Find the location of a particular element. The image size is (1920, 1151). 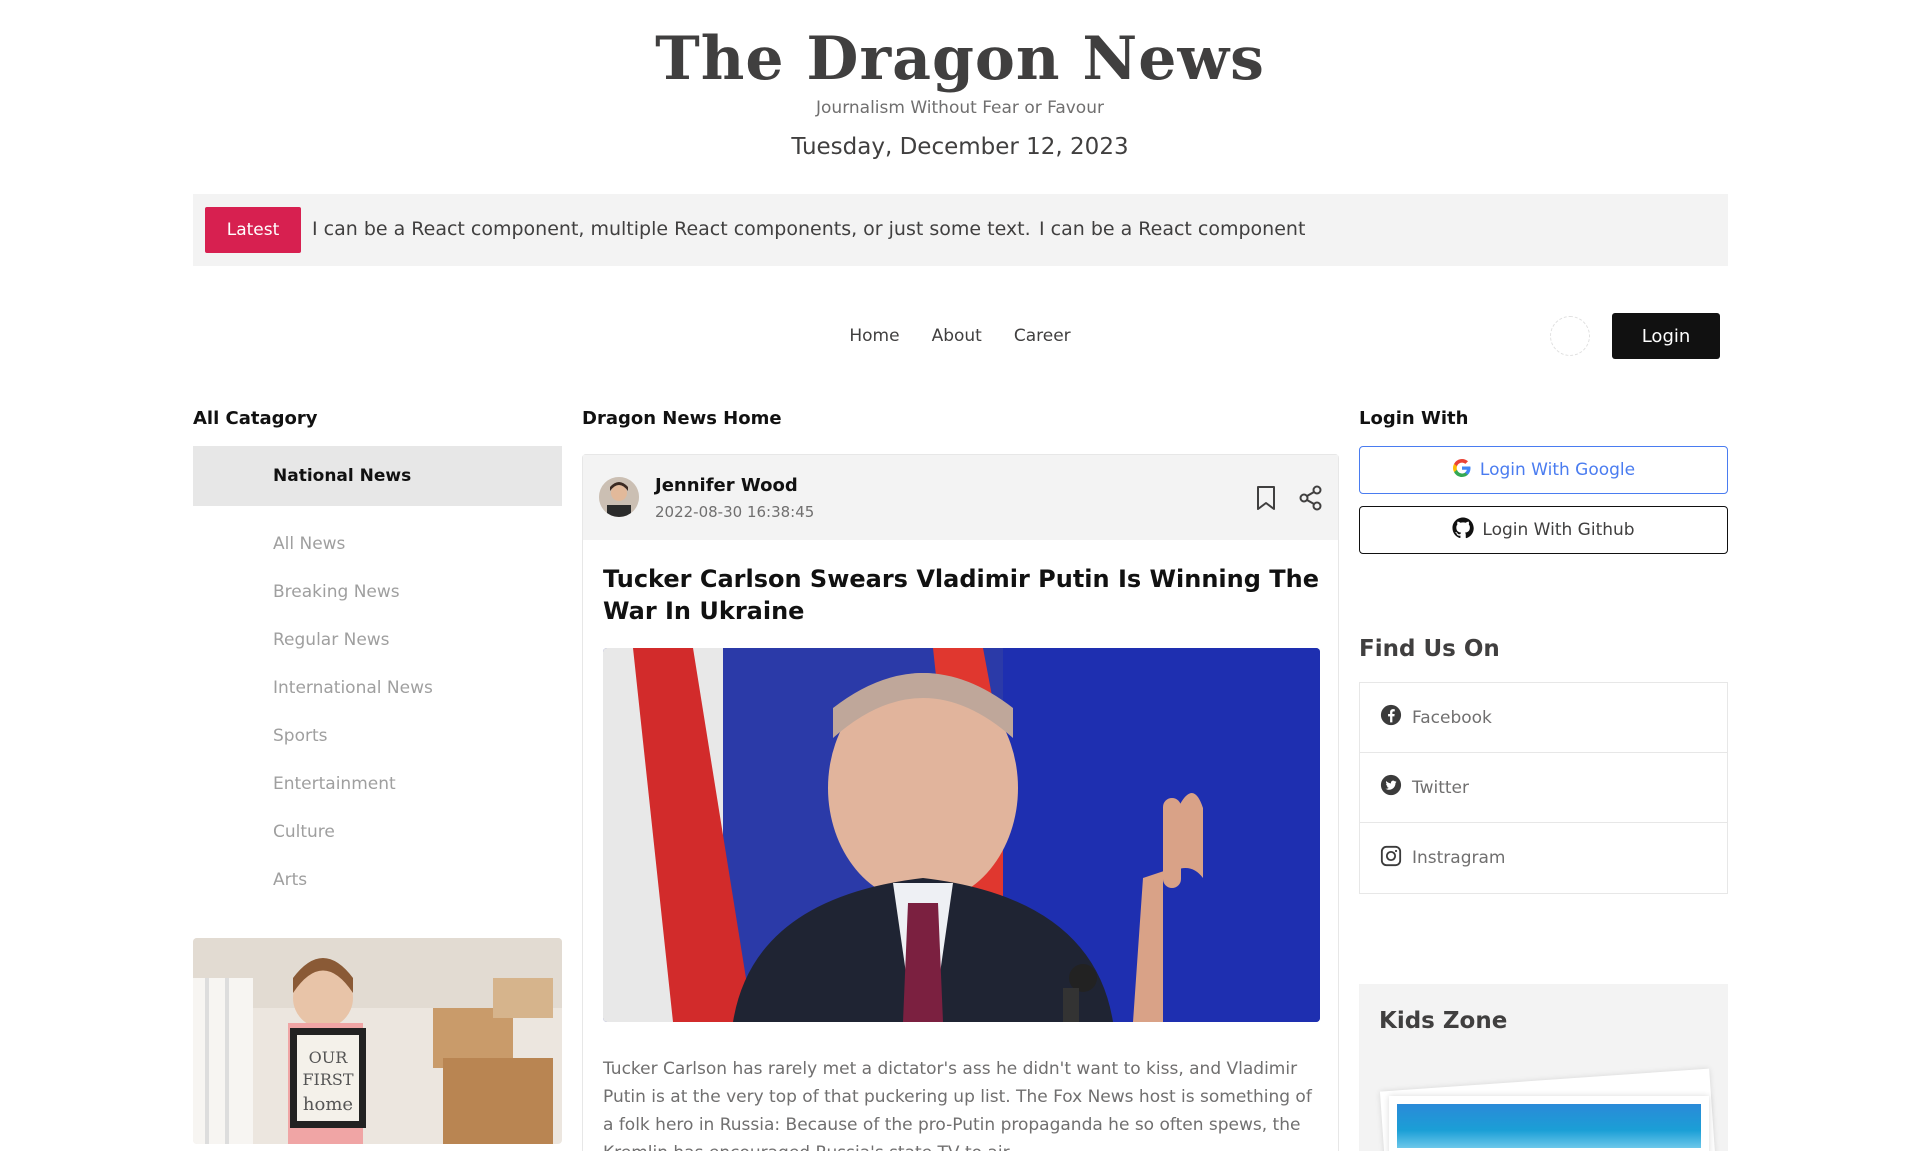

putin-speaking-image is located at coordinates (961, 835).